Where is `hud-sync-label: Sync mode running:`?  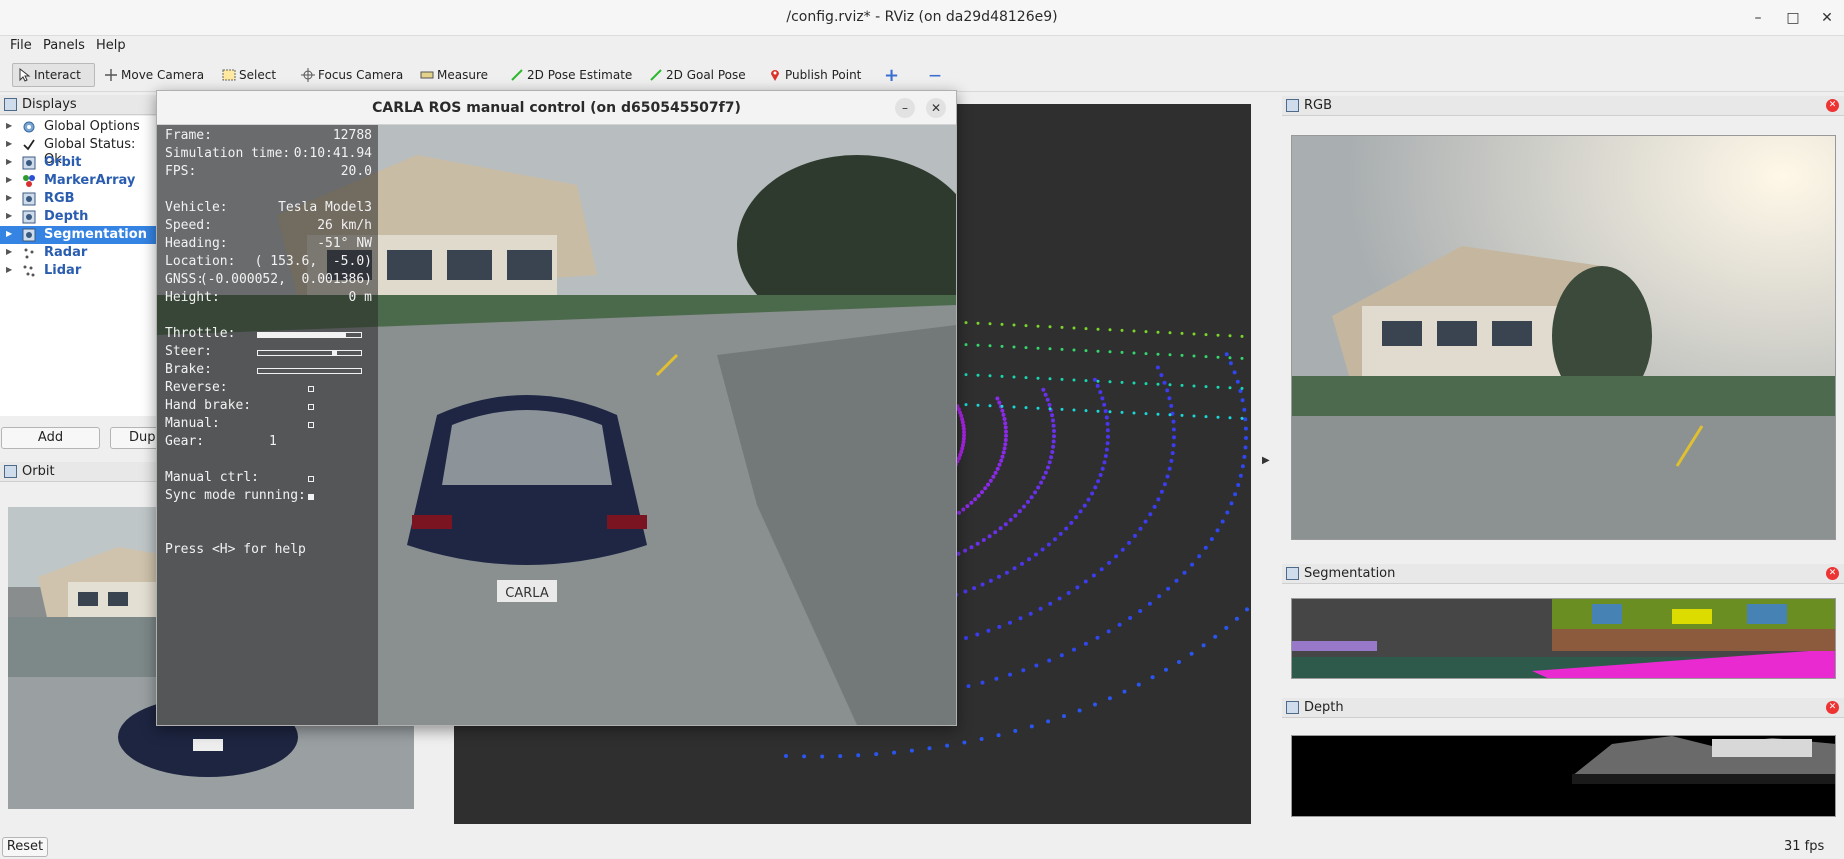
hud-sync-label: Sync mode running: is located at coordinates (235, 495).